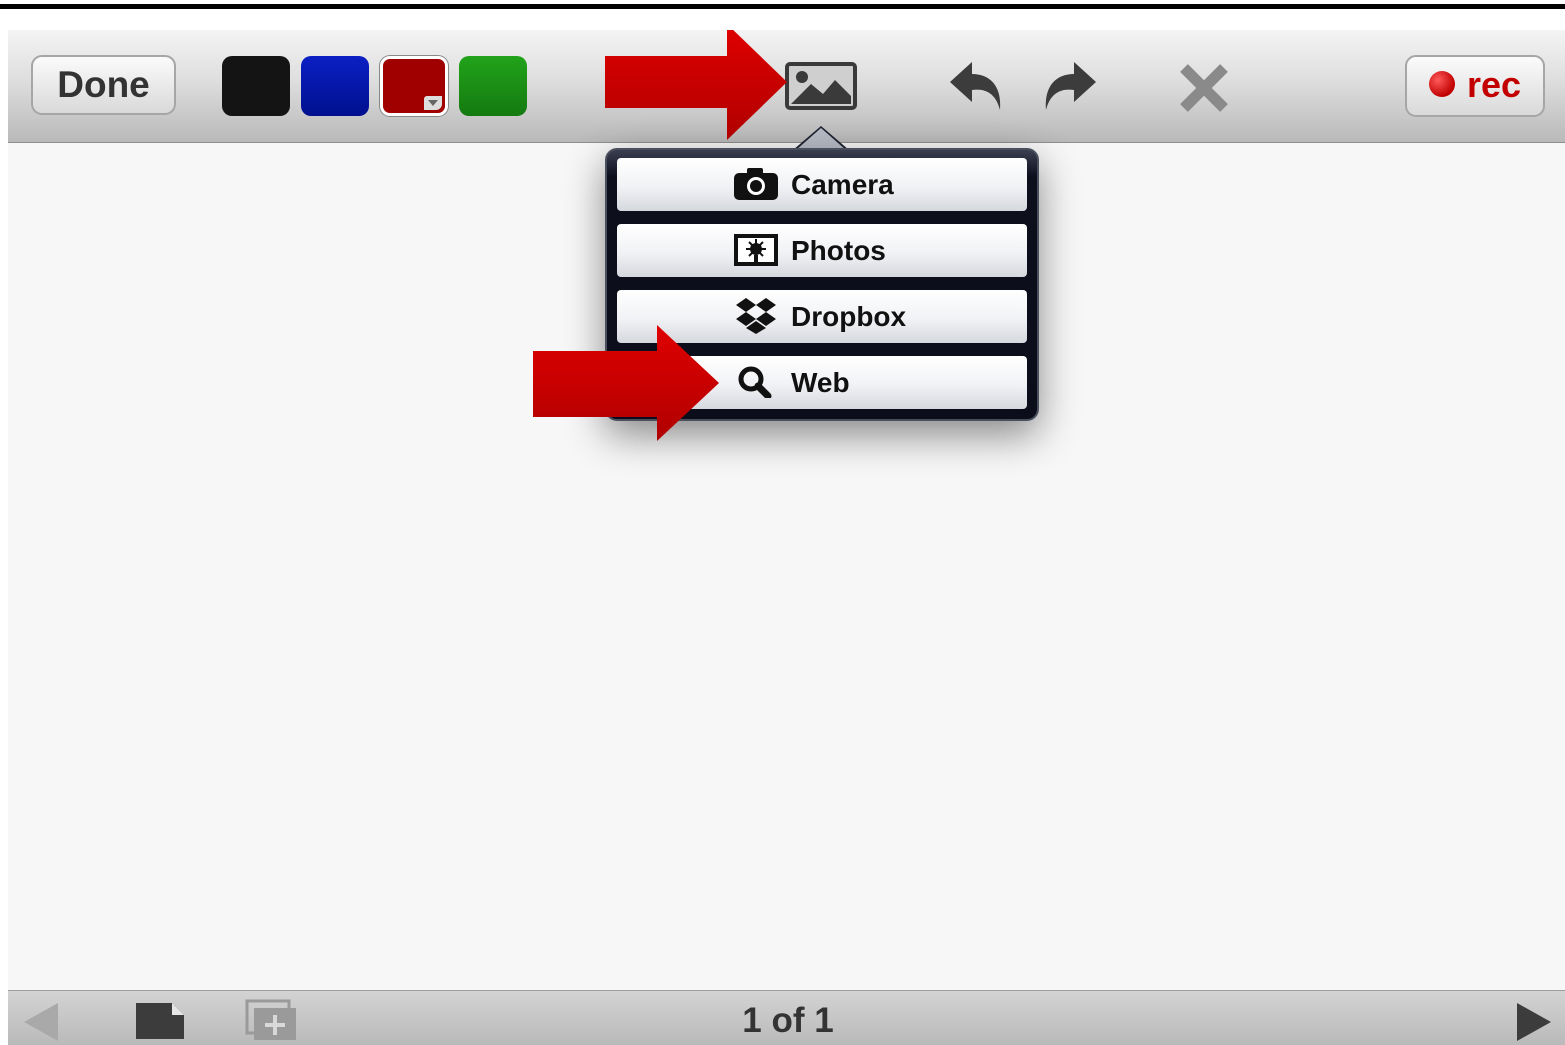  What do you see at coordinates (696, 85) in the screenshot?
I see `annotation-arrow-image` at bounding box center [696, 85].